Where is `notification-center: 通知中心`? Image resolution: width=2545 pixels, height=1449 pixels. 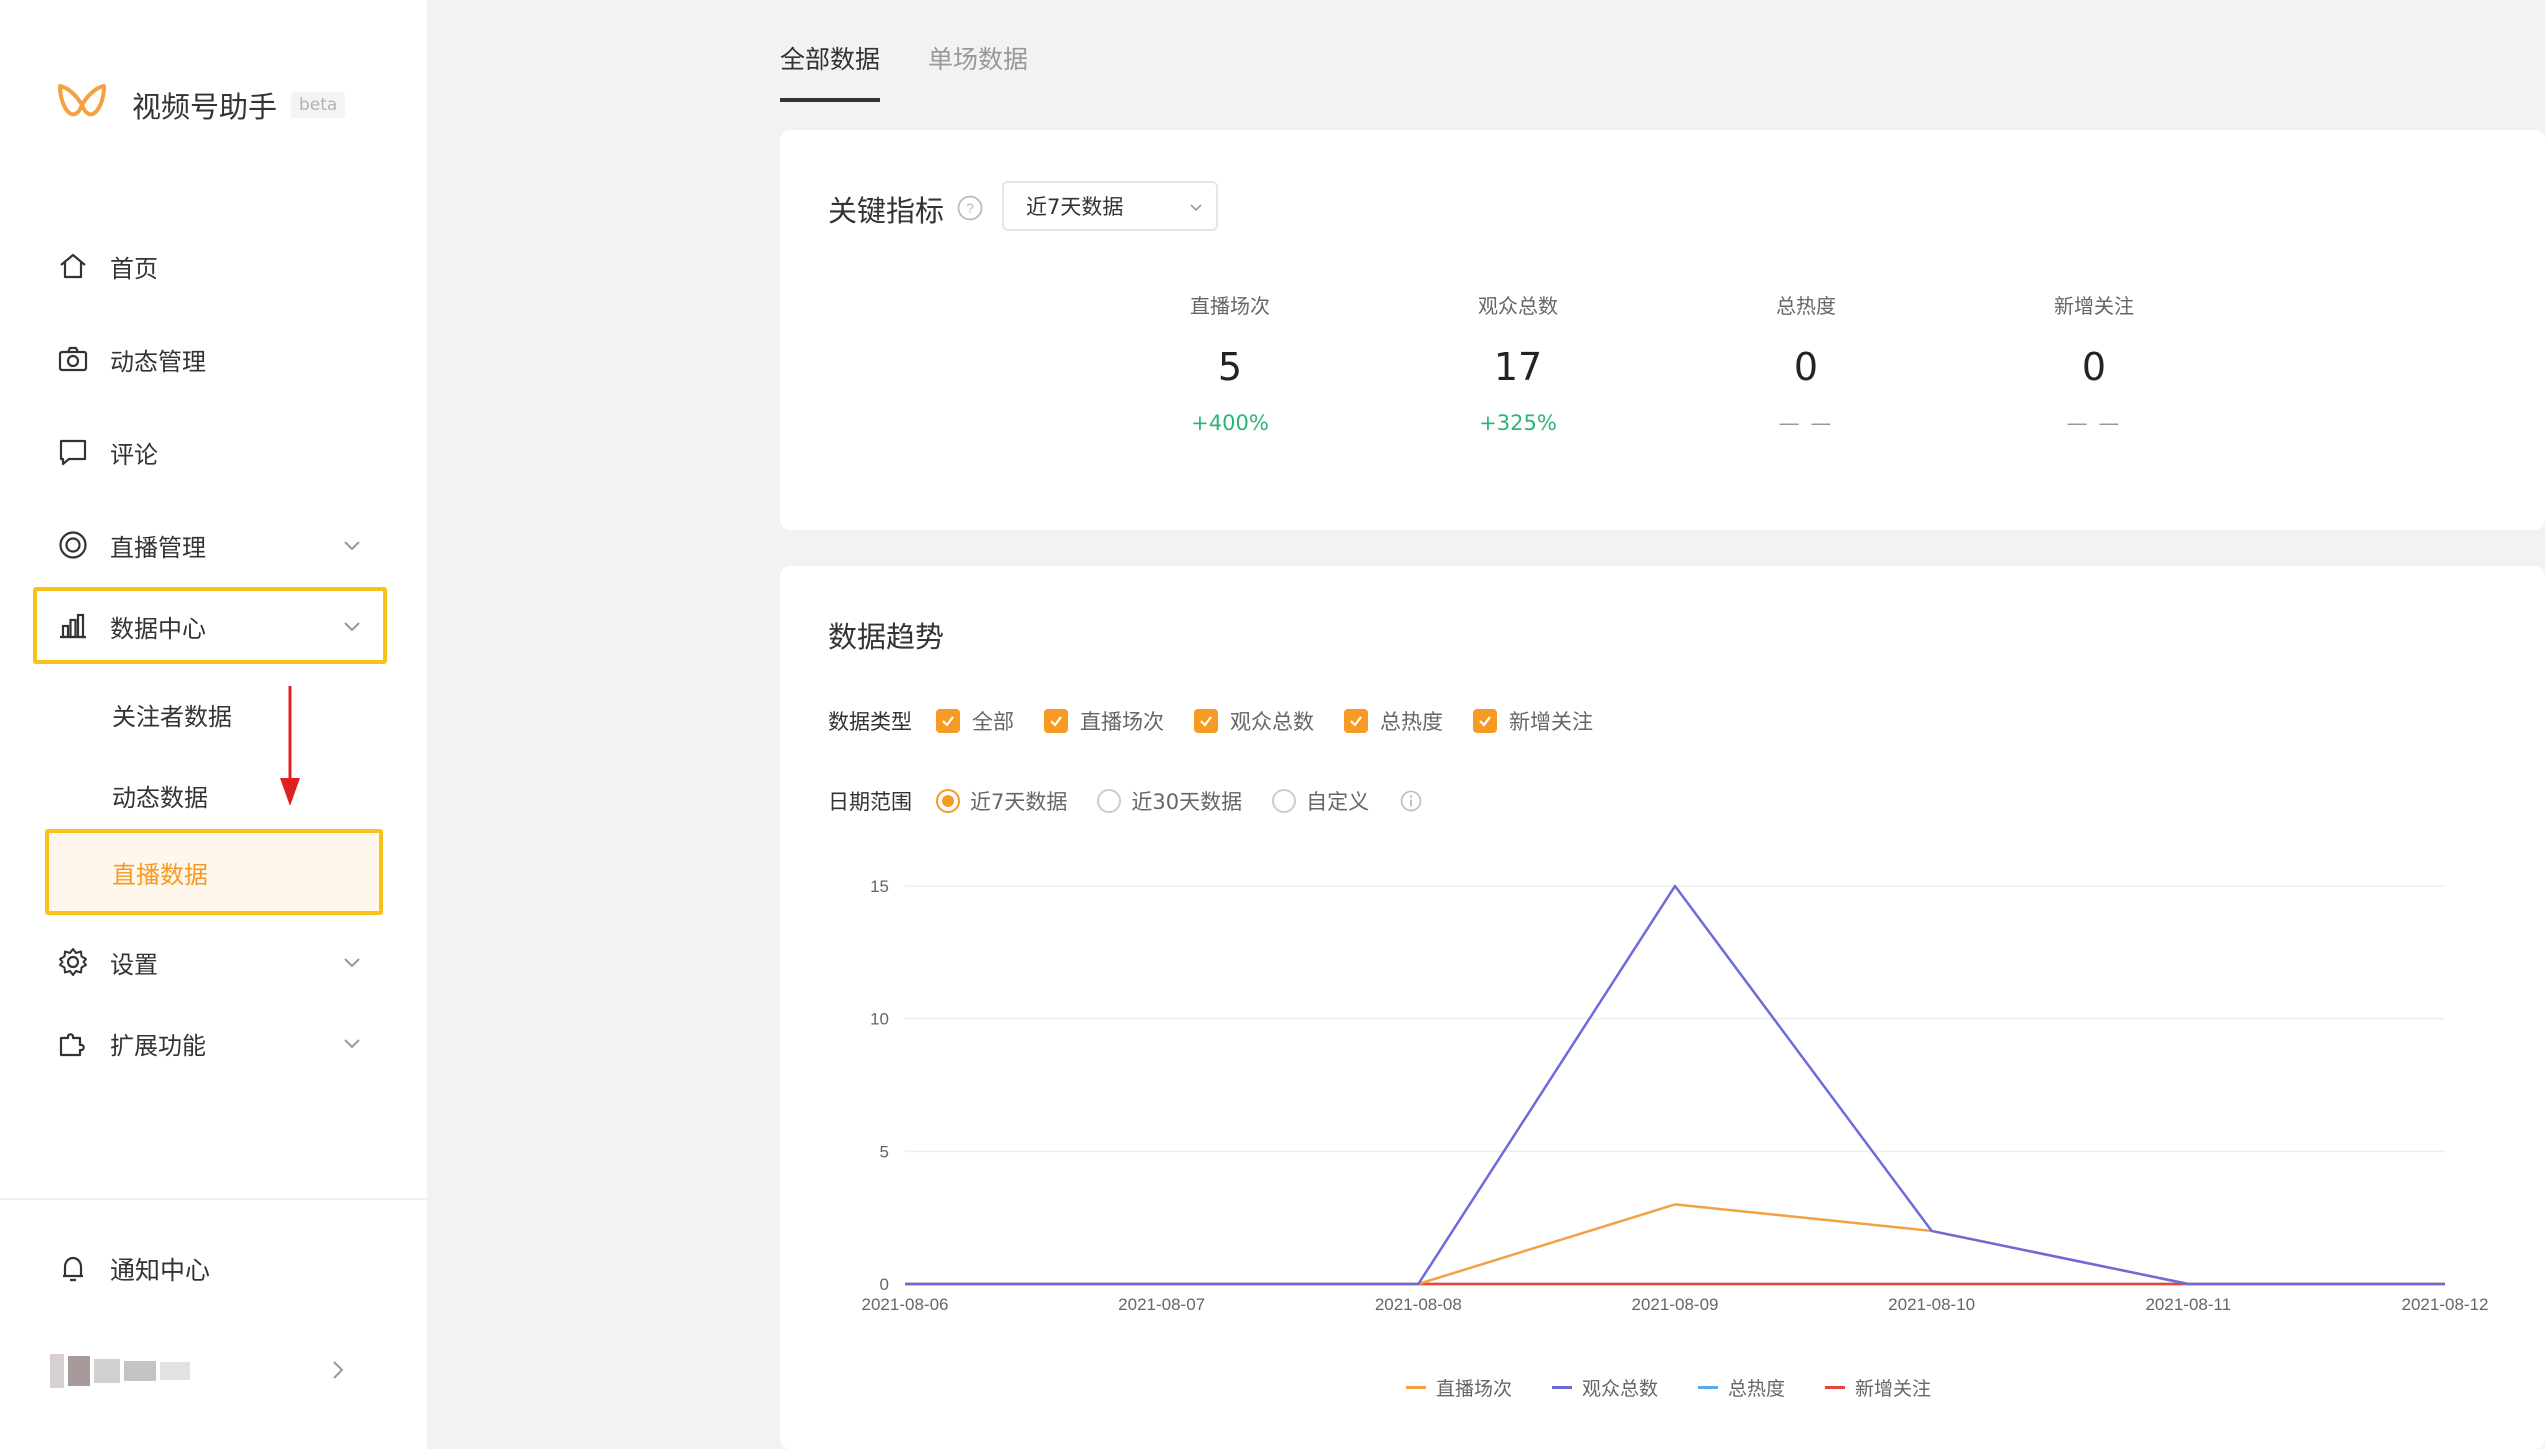
notification-center: 通知中心 is located at coordinates (133, 1269).